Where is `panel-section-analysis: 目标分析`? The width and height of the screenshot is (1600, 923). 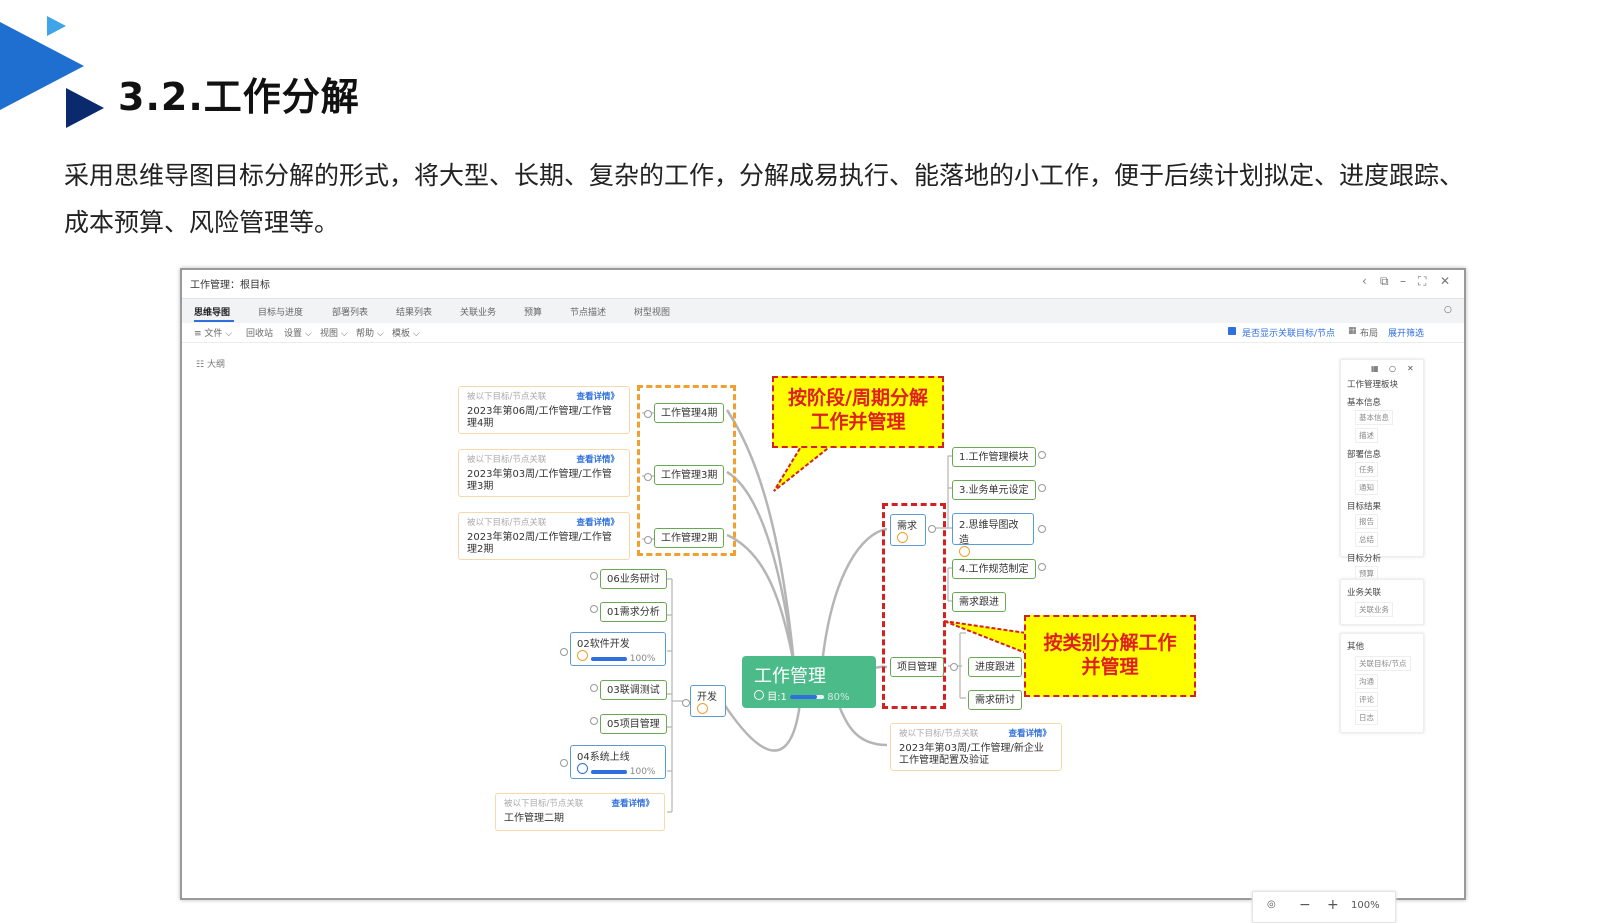 panel-section-analysis: 目标分析 is located at coordinates (1364, 558).